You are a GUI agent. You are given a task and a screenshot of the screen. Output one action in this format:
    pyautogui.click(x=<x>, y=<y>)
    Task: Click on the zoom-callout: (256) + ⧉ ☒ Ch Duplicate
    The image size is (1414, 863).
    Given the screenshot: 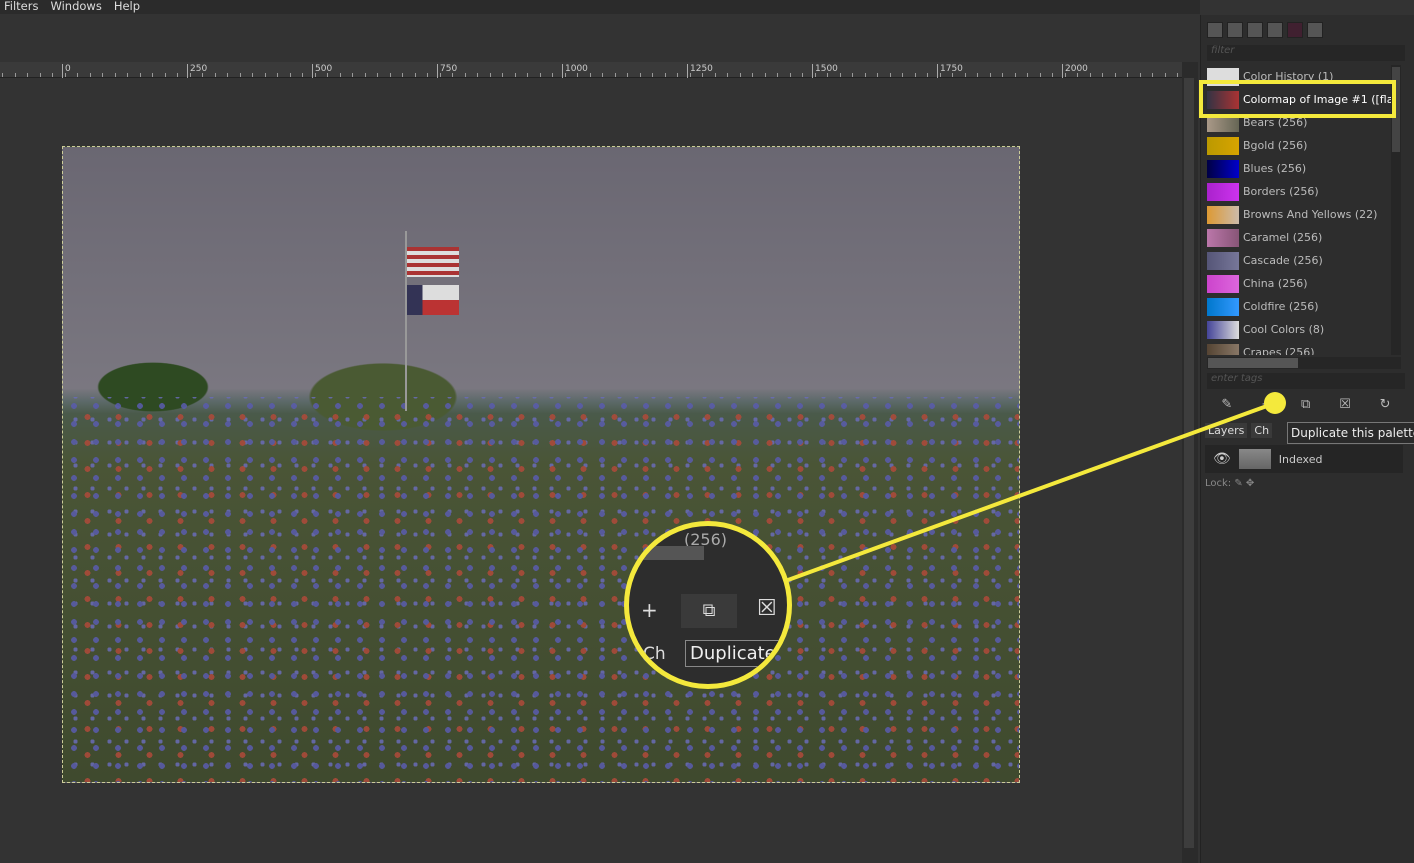 What is the action you would take?
    pyautogui.click(x=708, y=605)
    